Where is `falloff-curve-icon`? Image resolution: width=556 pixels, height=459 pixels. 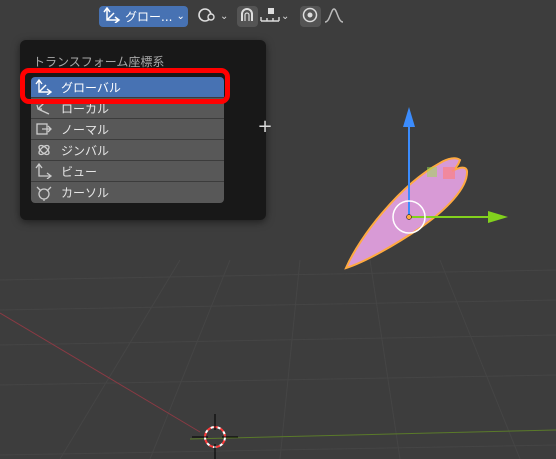
falloff-curve-icon is located at coordinates (334, 17).